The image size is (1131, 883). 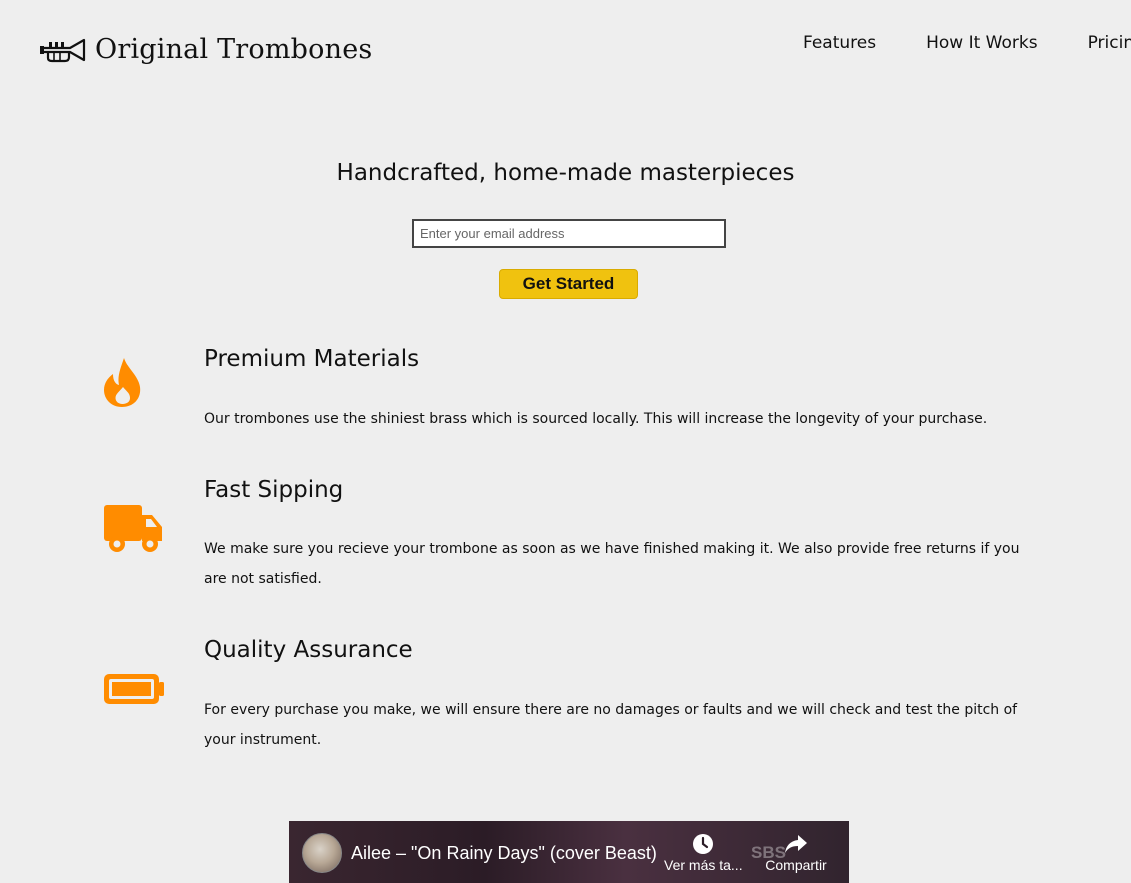 I want to click on channel-avatar, so click(x=322, y=853).